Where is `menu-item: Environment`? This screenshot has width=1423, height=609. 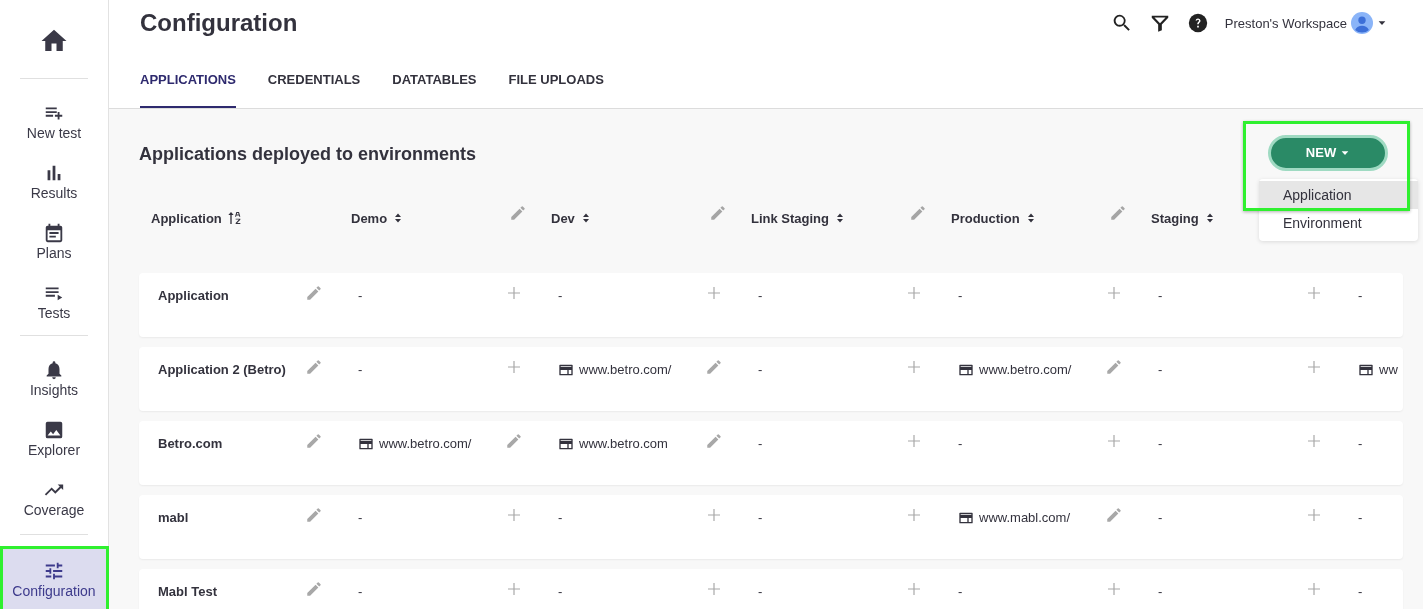 menu-item: Environment is located at coordinates (1338, 222).